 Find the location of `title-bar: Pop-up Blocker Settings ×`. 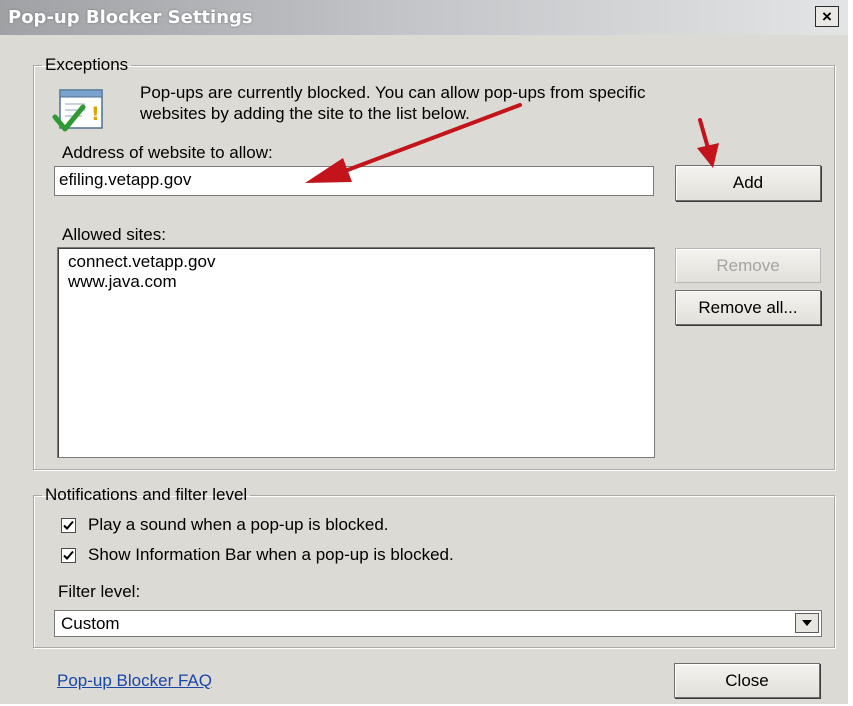

title-bar: Pop-up Blocker Settings × is located at coordinates (424, 17).